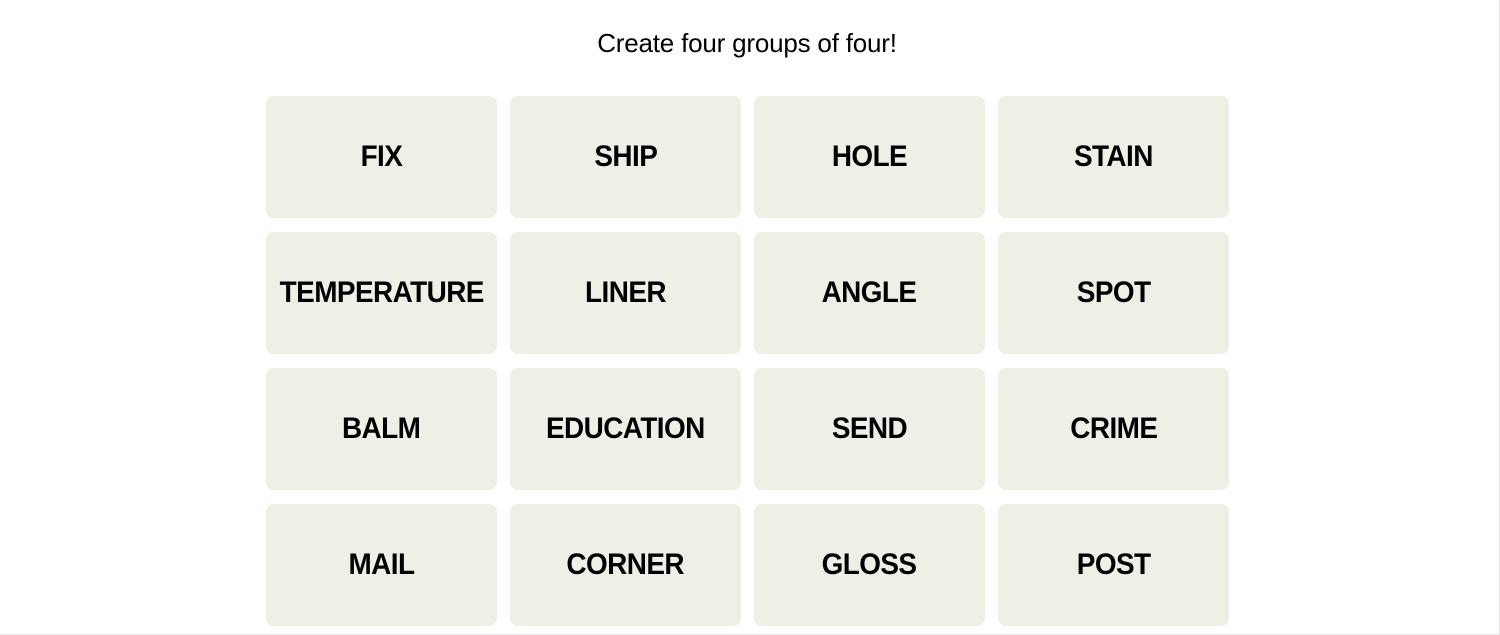  I want to click on word-tile: GLOSS, so click(869, 565).